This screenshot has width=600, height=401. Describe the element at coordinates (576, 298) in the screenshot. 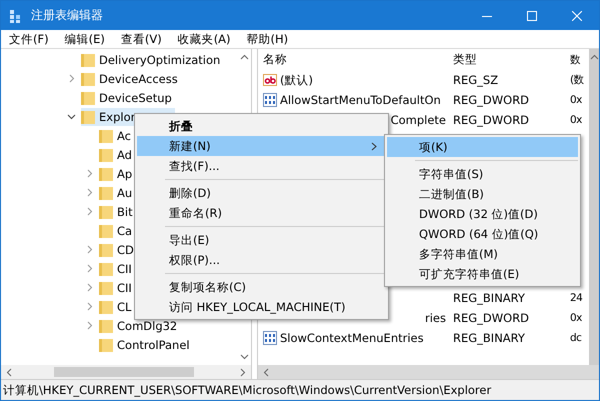

I see `value-data: 24` at that location.